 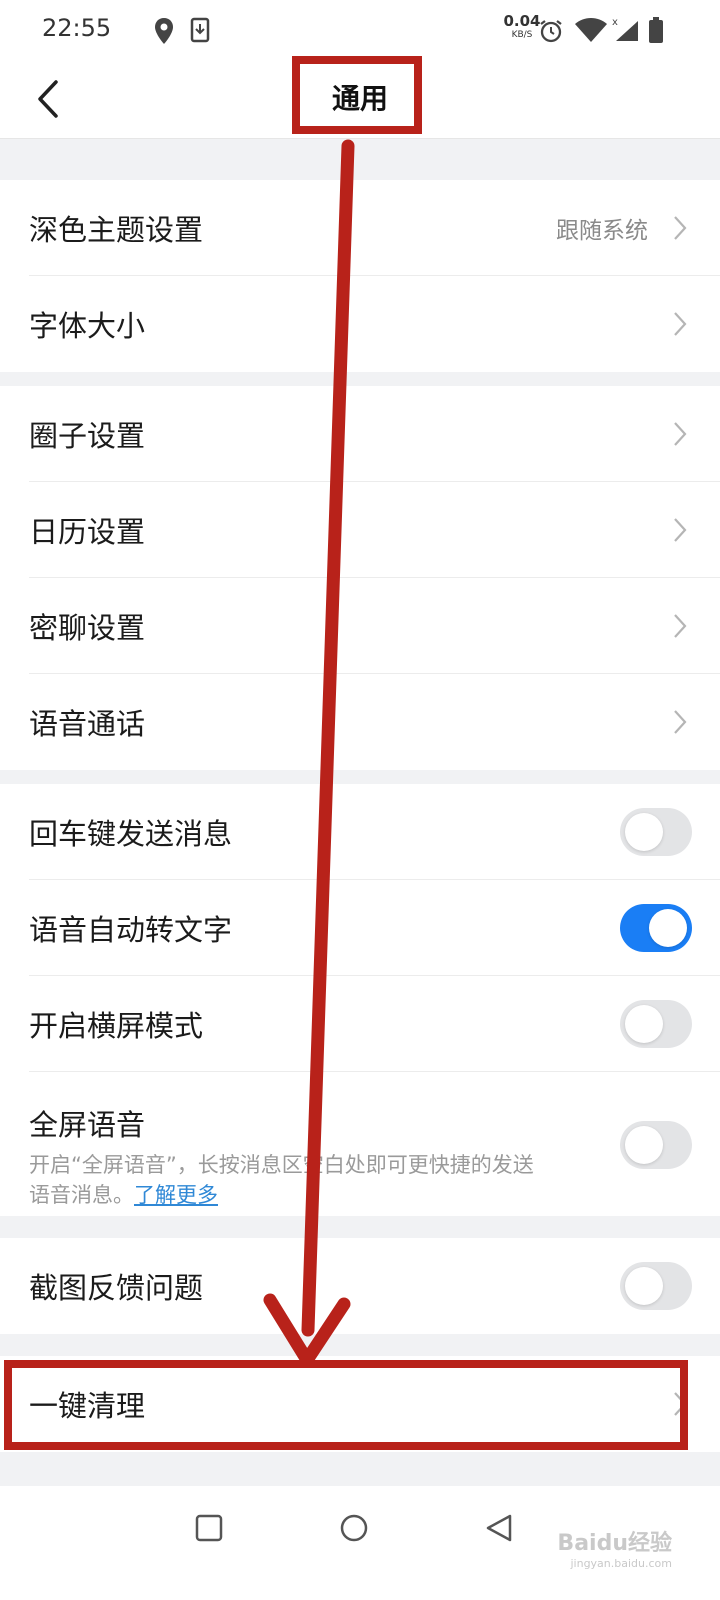 I want to click on screenshot-feedback-row: 截图反馈问题, so click(x=360, y=1286).